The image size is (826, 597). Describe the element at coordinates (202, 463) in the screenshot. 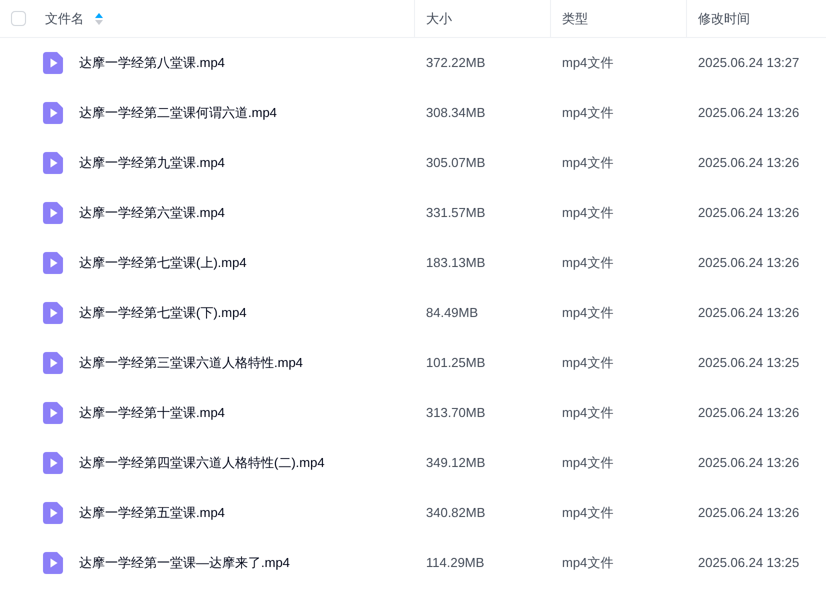

I see `file-name: 达摩一学经第四堂课六道人格特性(二).mp4` at that location.